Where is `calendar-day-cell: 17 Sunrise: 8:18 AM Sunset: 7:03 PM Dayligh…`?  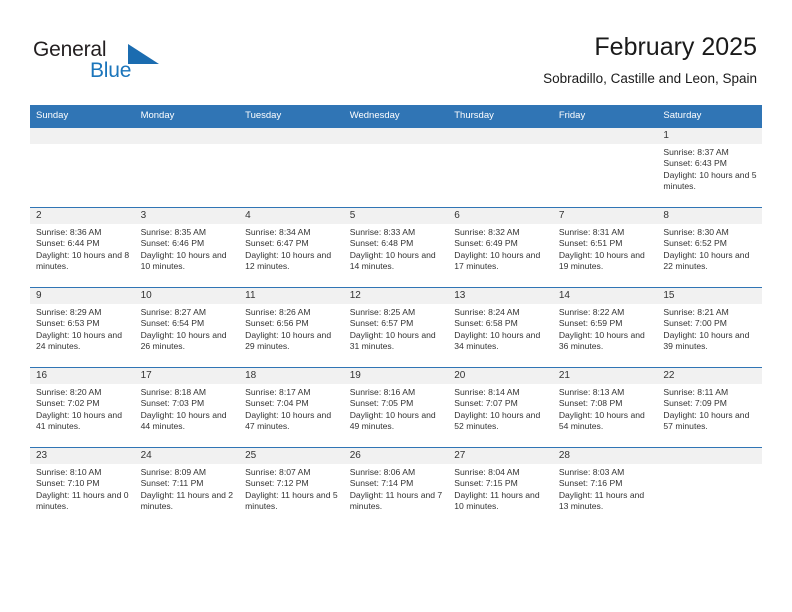 calendar-day-cell: 17 Sunrise: 8:18 AM Sunset: 7:03 PM Dayligh… is located at coordinates (187, 407).